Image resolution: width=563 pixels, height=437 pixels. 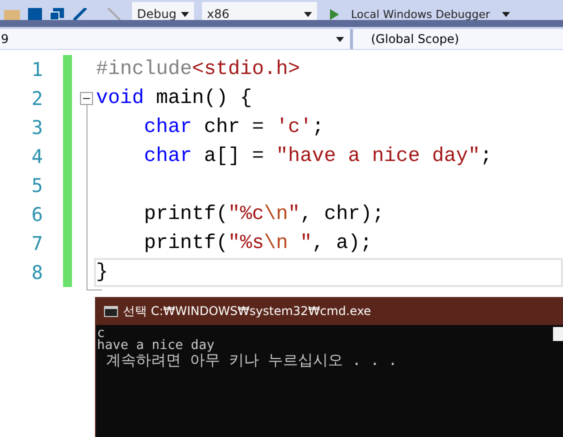 I want to click on line-number: 4, so click(x=37, y=157).